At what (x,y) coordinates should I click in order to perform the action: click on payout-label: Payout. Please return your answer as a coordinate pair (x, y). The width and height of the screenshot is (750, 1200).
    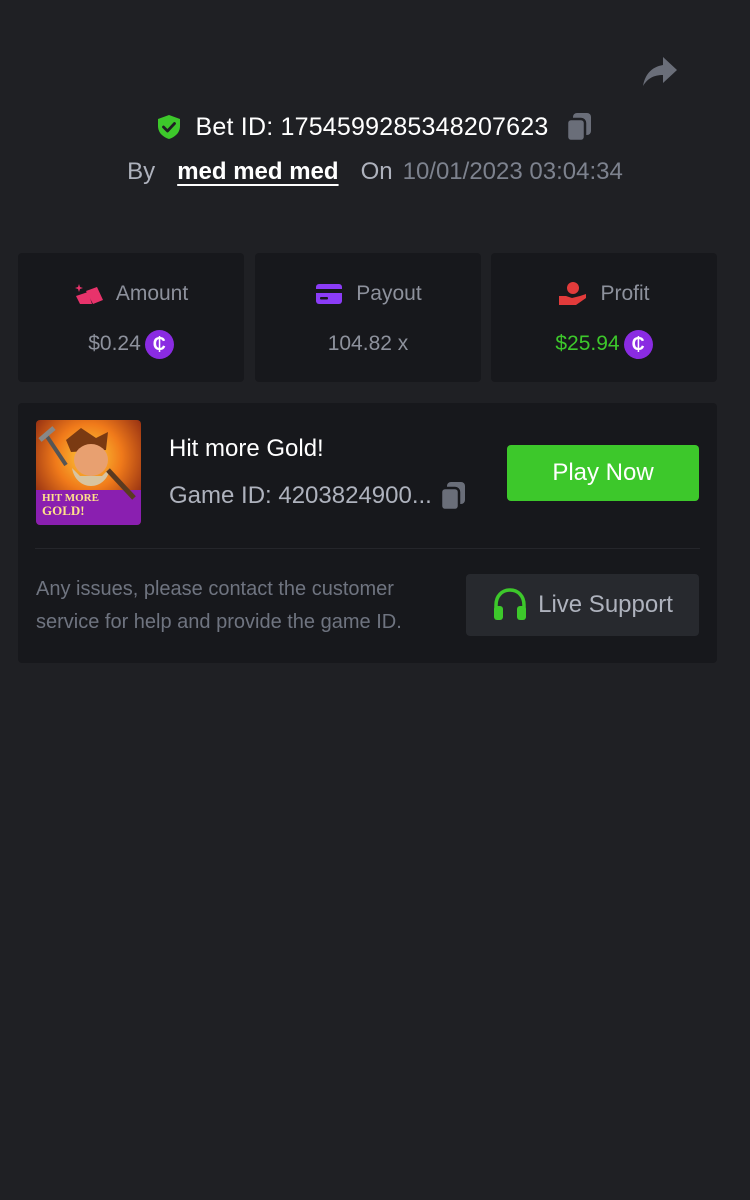
    Looking at the image, I should click on (389, 293).